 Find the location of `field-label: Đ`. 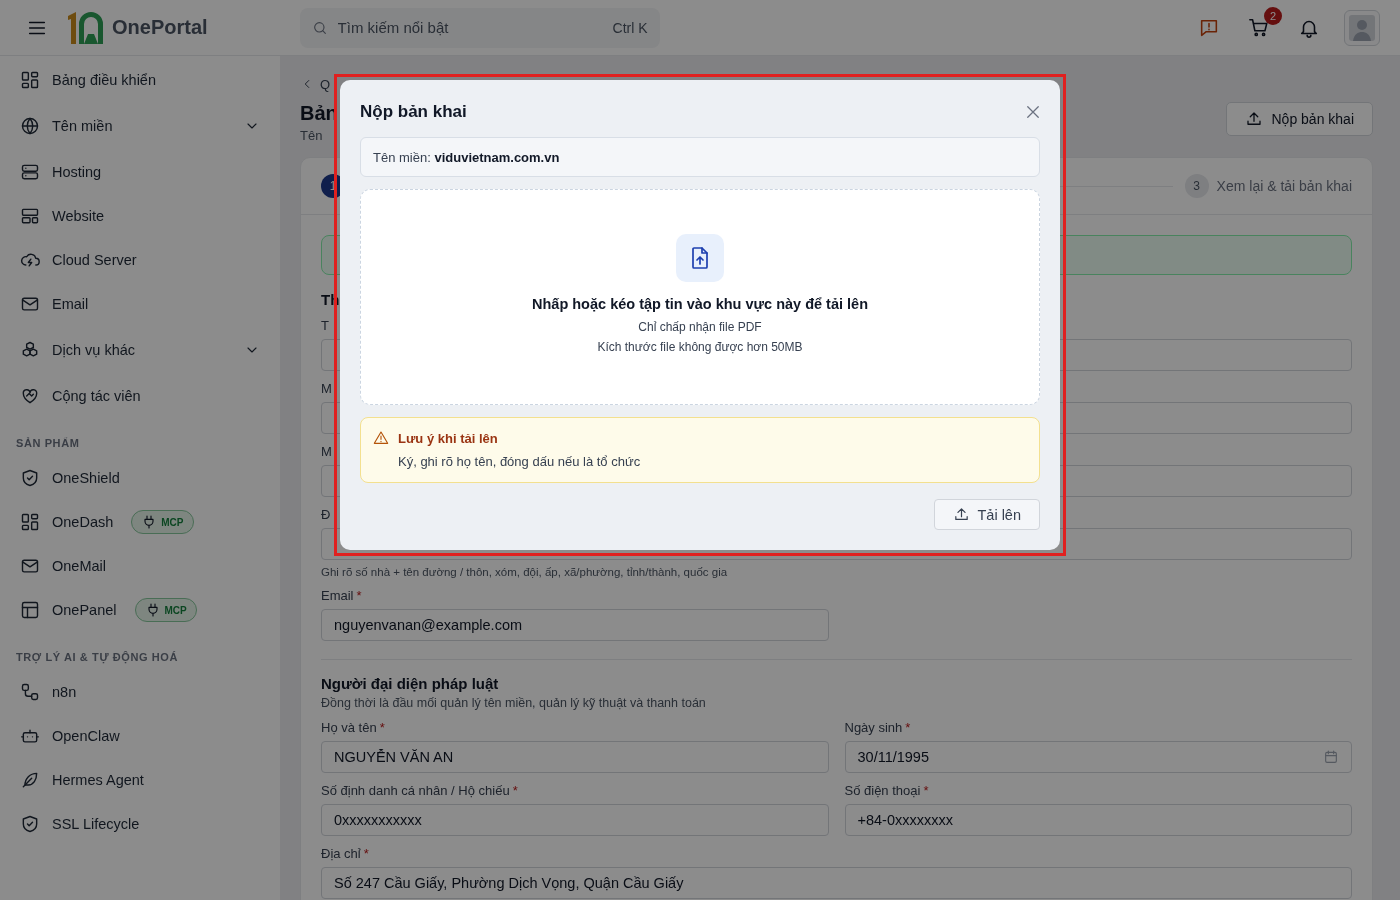

field-label: Đ is located at coordinates (326, 515).